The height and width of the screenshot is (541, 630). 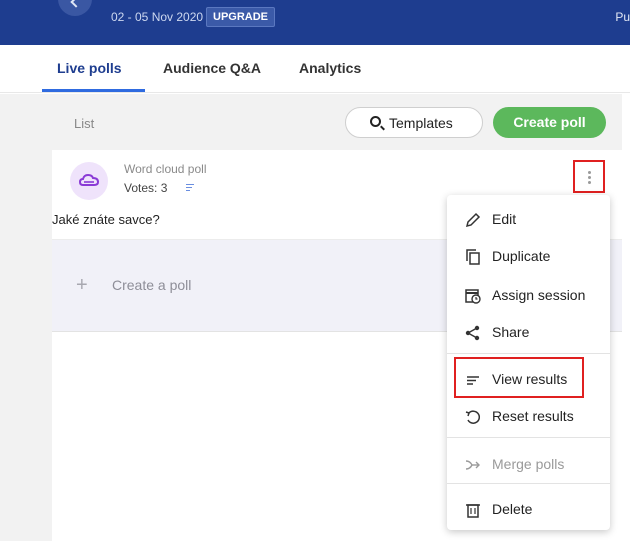 I want to click on menu-item-share: Share, so click(x=528, y=332).